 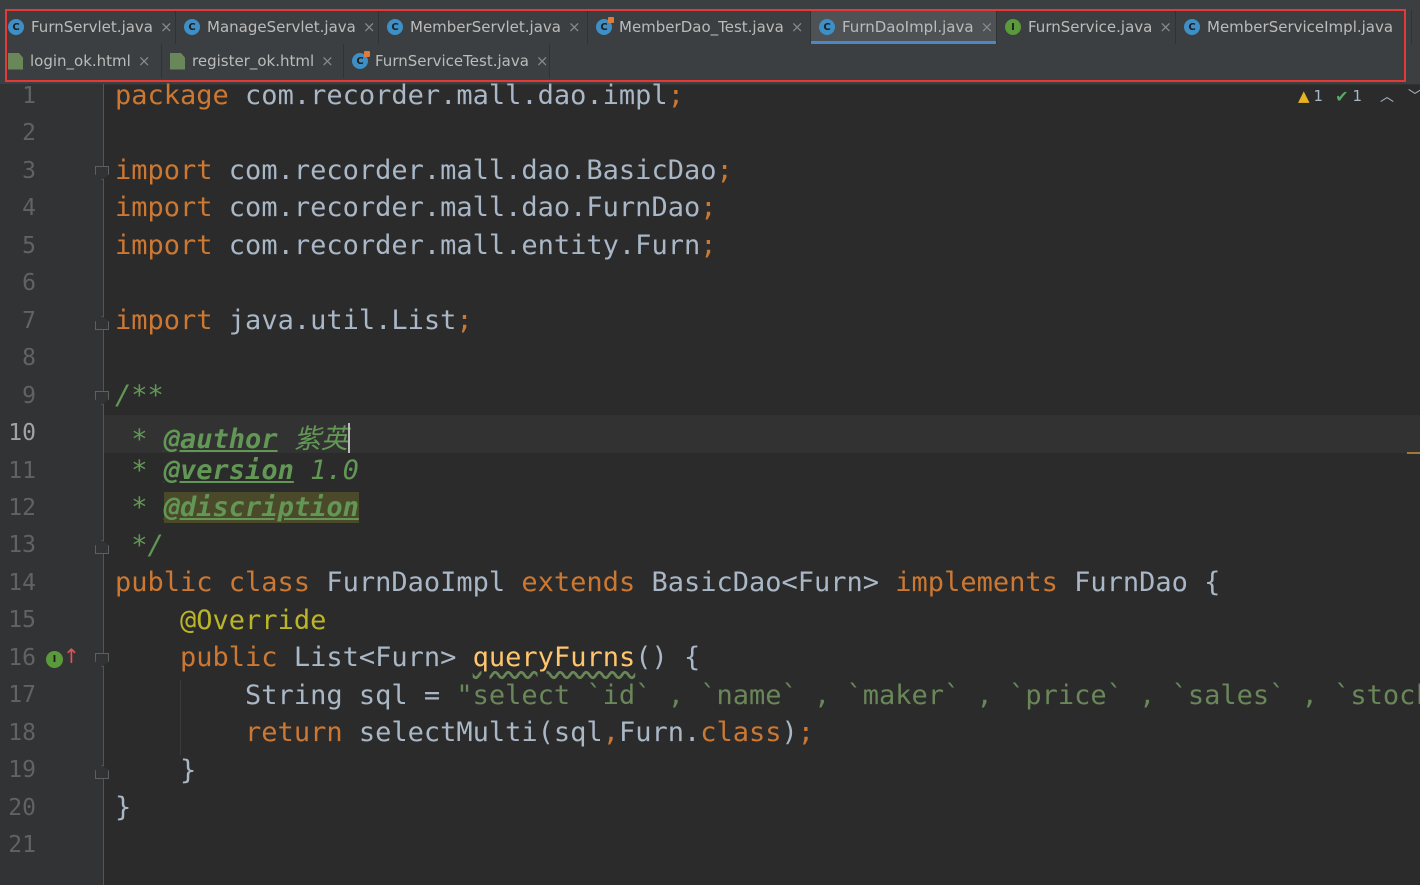 What do you see at coordinates (139, 545) in the screenshot?
I see `code-line-13: */` at bounding box center [139, 545].